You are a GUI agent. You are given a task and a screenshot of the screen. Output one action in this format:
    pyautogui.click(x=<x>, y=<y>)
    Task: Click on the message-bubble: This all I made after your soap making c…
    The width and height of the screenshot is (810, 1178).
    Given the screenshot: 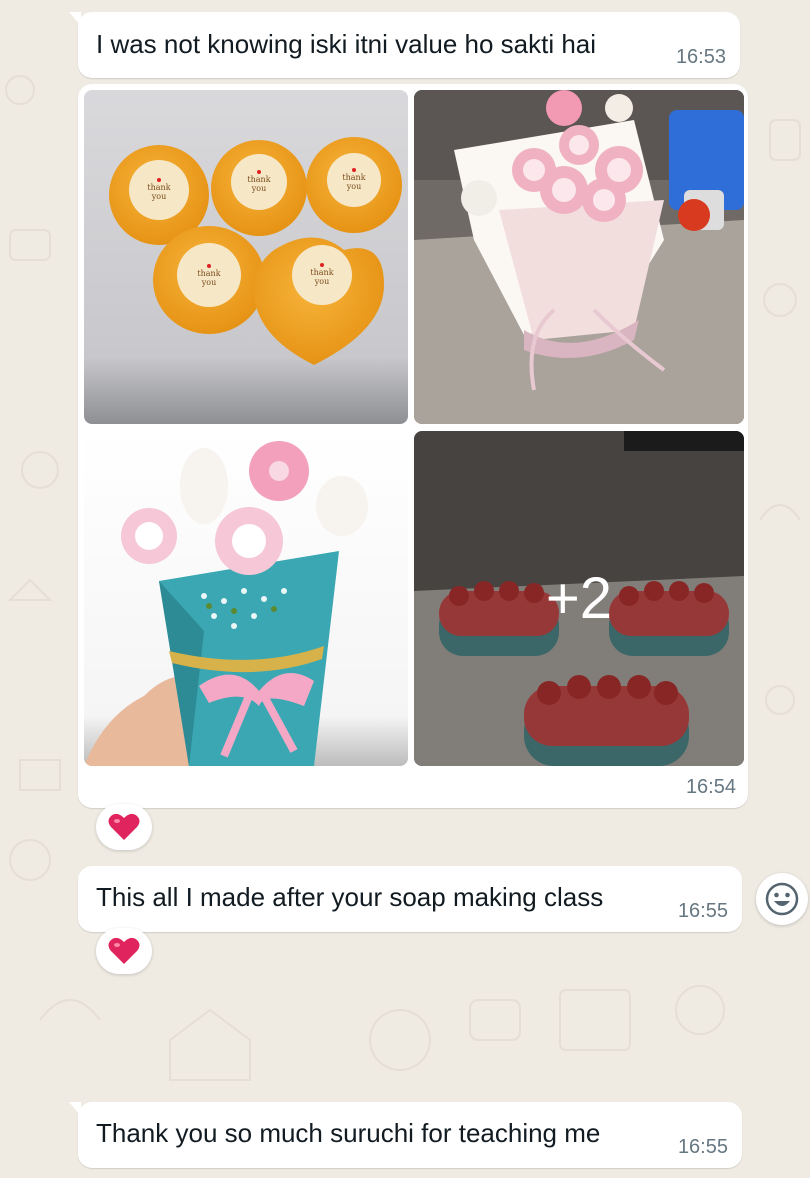 What is the action you would take?
    pyautogui.click(x=410, y=899)
    